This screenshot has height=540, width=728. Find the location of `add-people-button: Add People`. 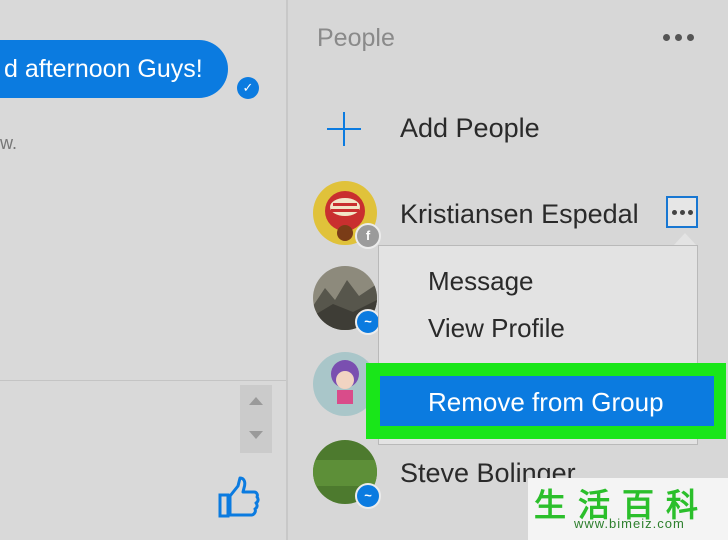

add-people-button: Add People is located at coordinates (470, 128).